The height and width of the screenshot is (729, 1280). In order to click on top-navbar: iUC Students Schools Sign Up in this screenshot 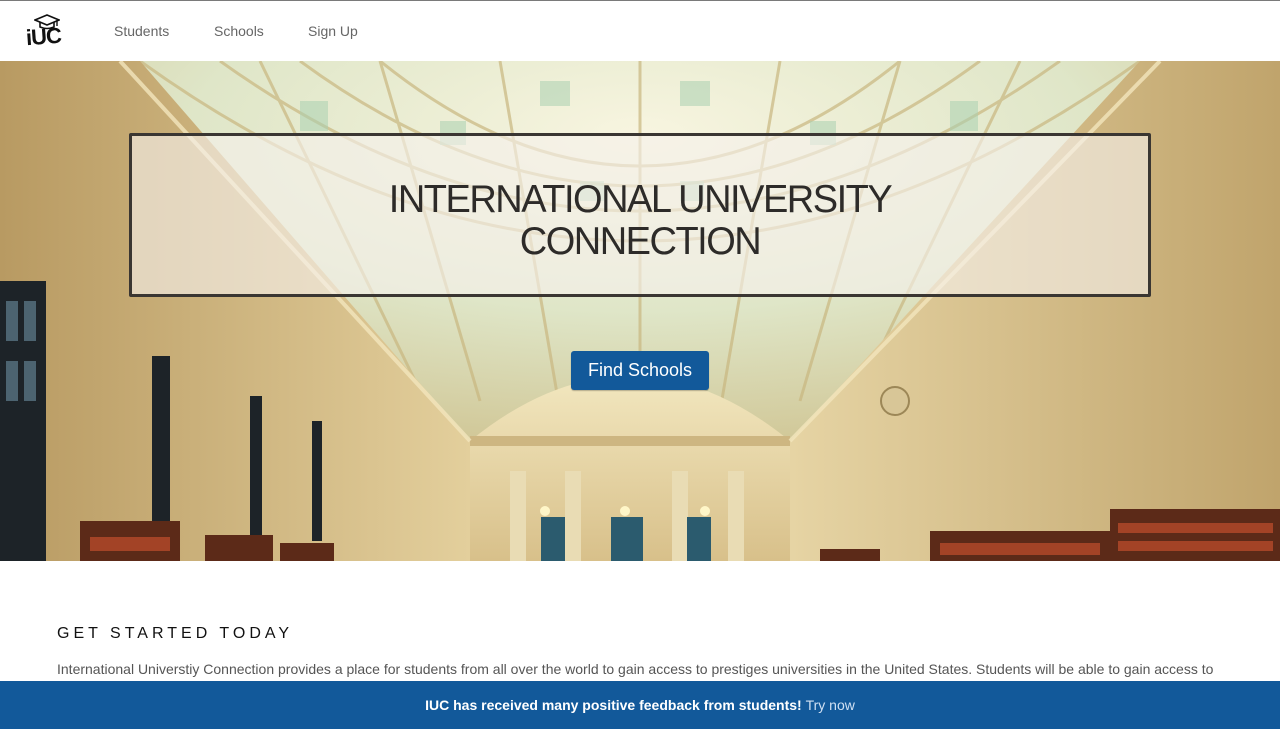, I will do `click(640, 30)`.